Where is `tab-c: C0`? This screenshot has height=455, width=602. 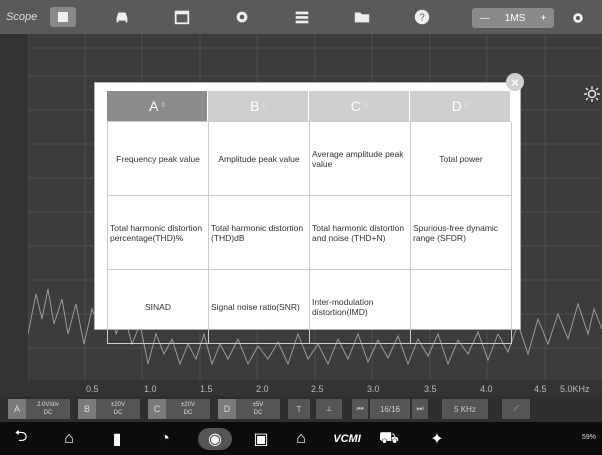
tab-c: C0 is located at coordinates (359, 106).